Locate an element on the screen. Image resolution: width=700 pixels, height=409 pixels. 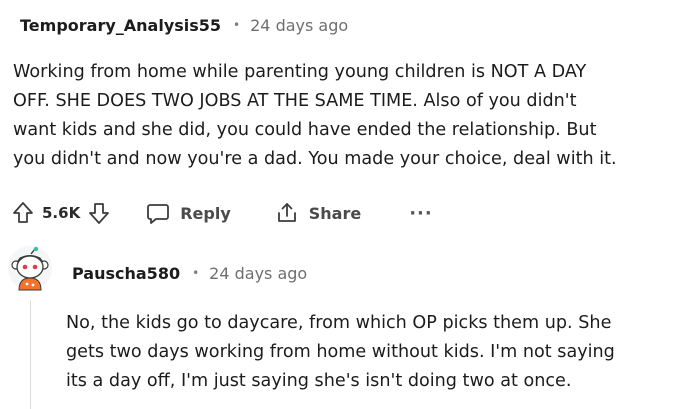
comment-meta: Temporary_Analysis55 • 24 days ago is located at coordinates (184, 25).